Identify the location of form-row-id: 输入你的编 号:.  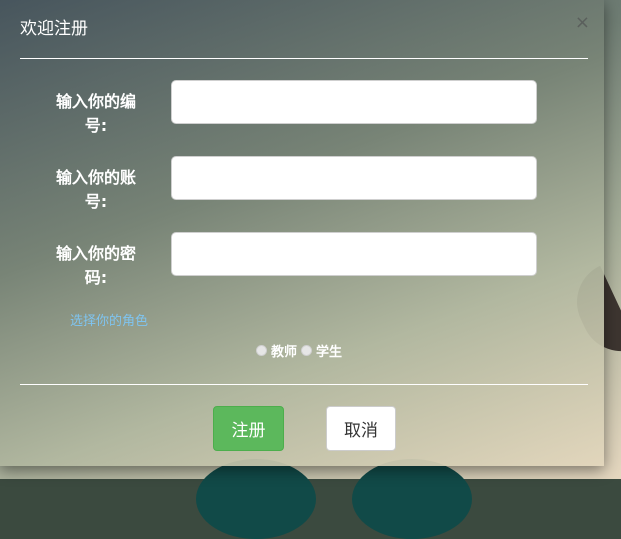
(302, 107).